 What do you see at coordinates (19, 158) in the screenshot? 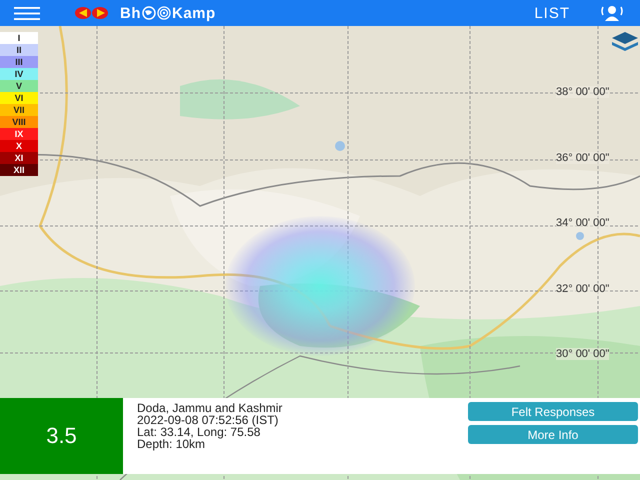
I see `intensity-legend-item: XI` at bounding box center [19, 158].